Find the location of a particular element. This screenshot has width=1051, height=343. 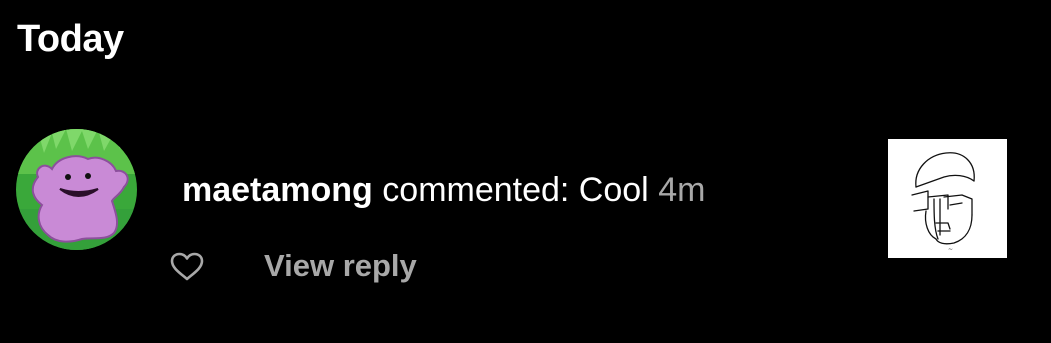

notification-text: maetamong commented: Cool 4m is located at coordinates (443, 190).